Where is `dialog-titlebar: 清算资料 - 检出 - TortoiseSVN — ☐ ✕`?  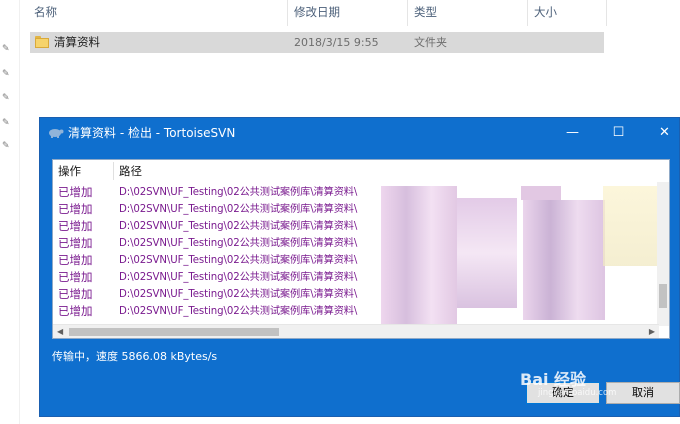 dialog-titlebar: 清算资料 - 检出 - TortoiseSVN — ☐ ✕ is located at coordinates (359, 133).